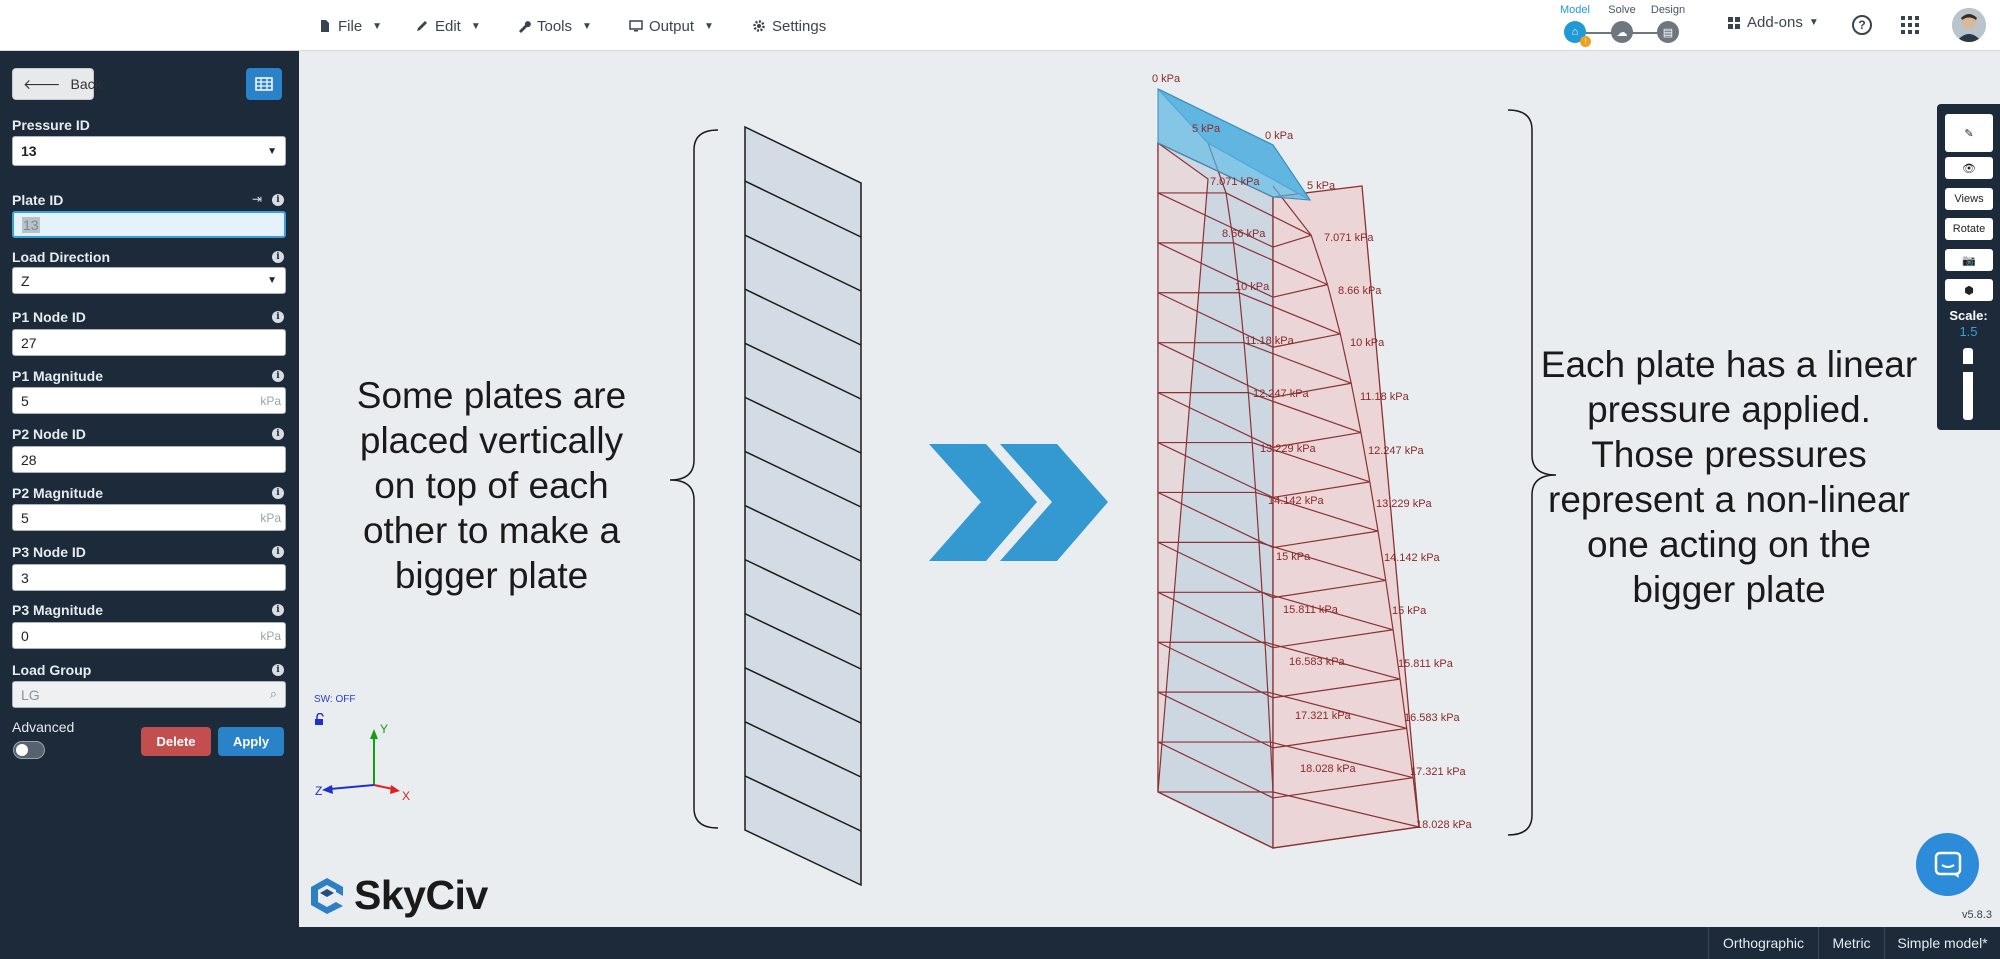 The height and width of the screenshot is (959, 2000). Describe the element at coordinates (320, 719) in the screenshot. I see `unlock-icon` at that location.